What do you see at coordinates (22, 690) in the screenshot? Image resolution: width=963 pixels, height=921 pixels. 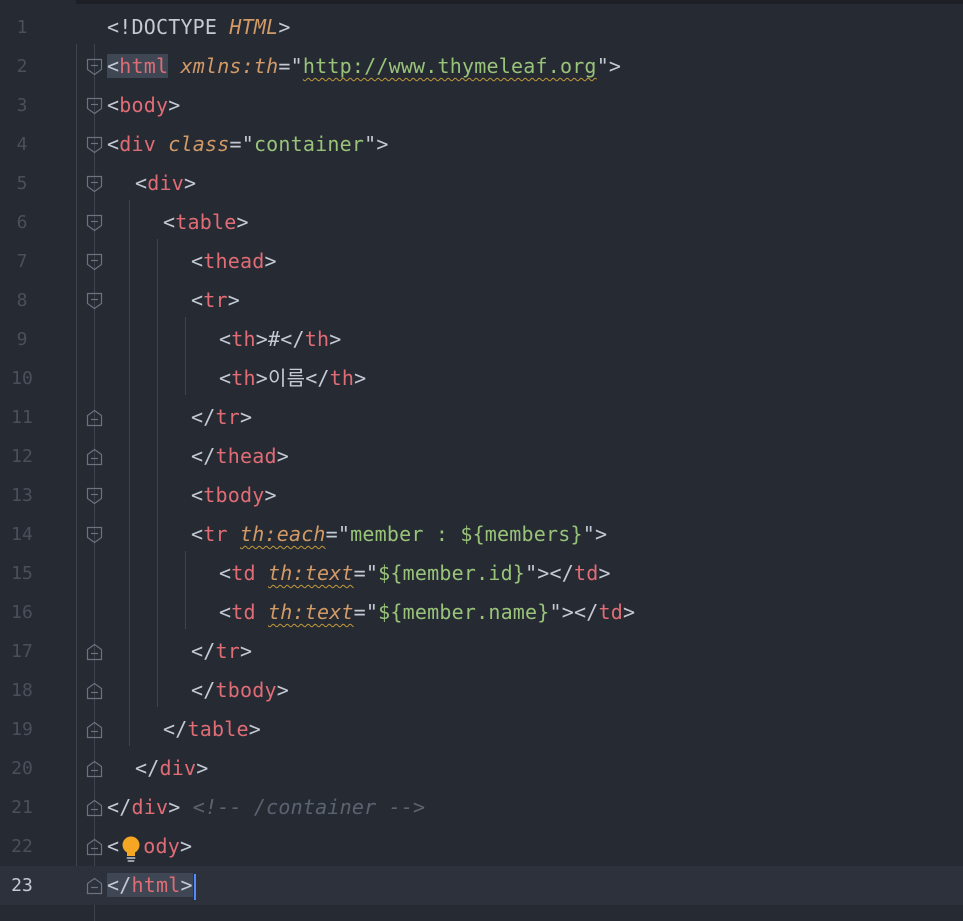 I see `line-number: 18` at bounding box center [22, 690].